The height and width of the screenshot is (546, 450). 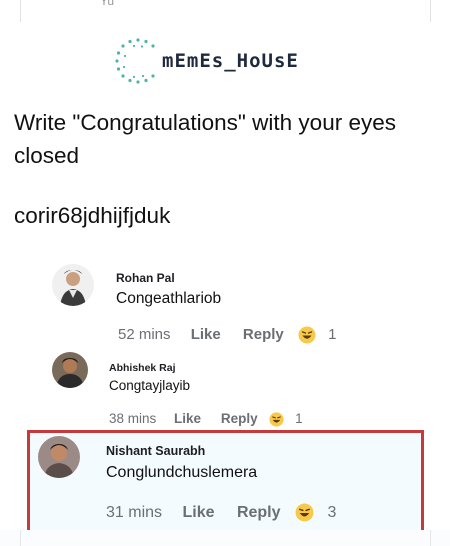 What do you see at coordinates (206, 419) in the screenshot?
I see `comment-meta: 38 mins Like Reply 1` at bounding box center [206, 419].